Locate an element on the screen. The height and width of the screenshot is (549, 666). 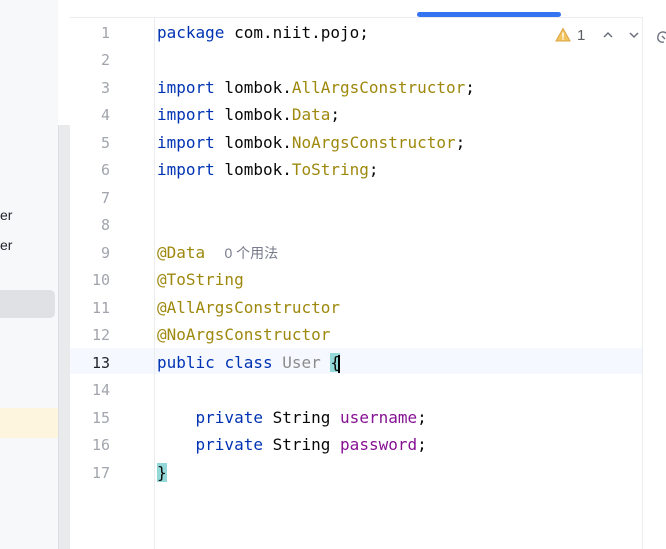
code-line-annotation: @ToString is located at coordinates (200, 280).